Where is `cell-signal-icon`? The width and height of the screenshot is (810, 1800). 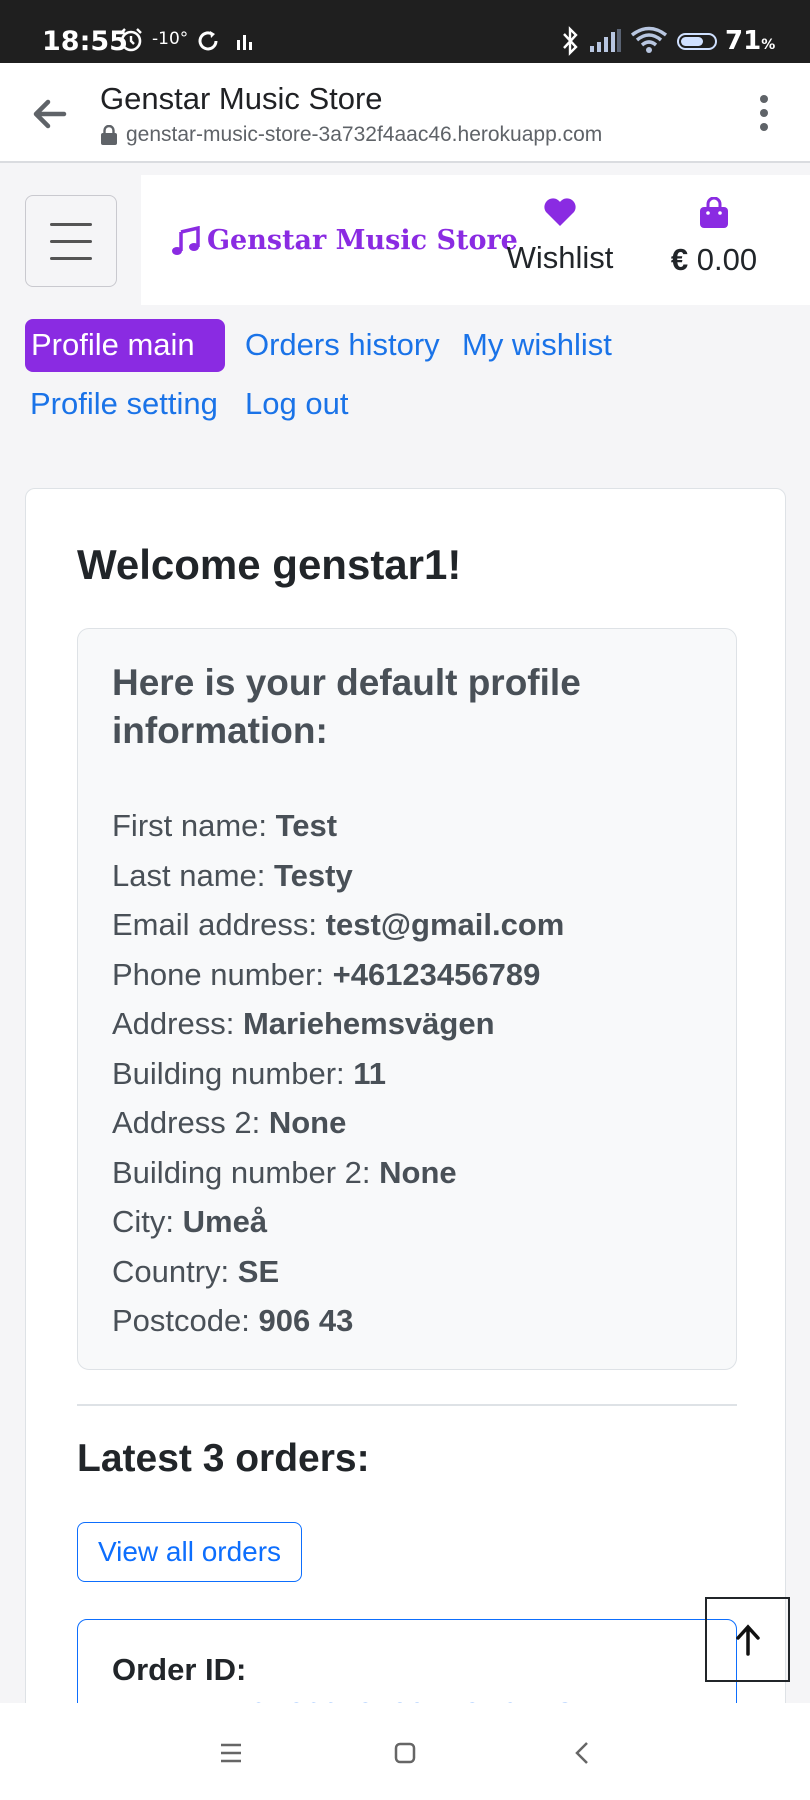
cell-signal-icon is located at coordinates (605, 40).